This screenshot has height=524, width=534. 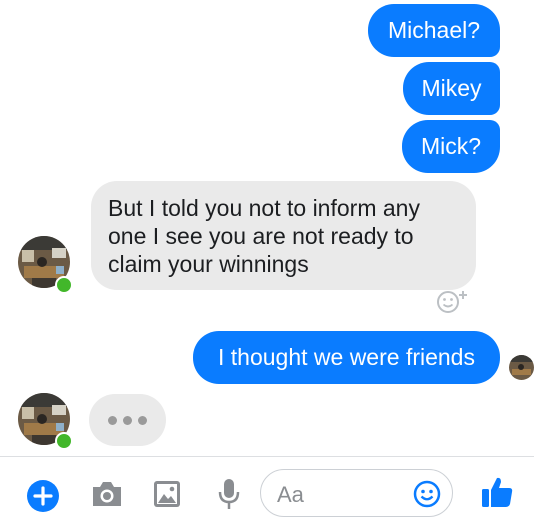 I want to click on image-icon, so click(x=167, y=496).